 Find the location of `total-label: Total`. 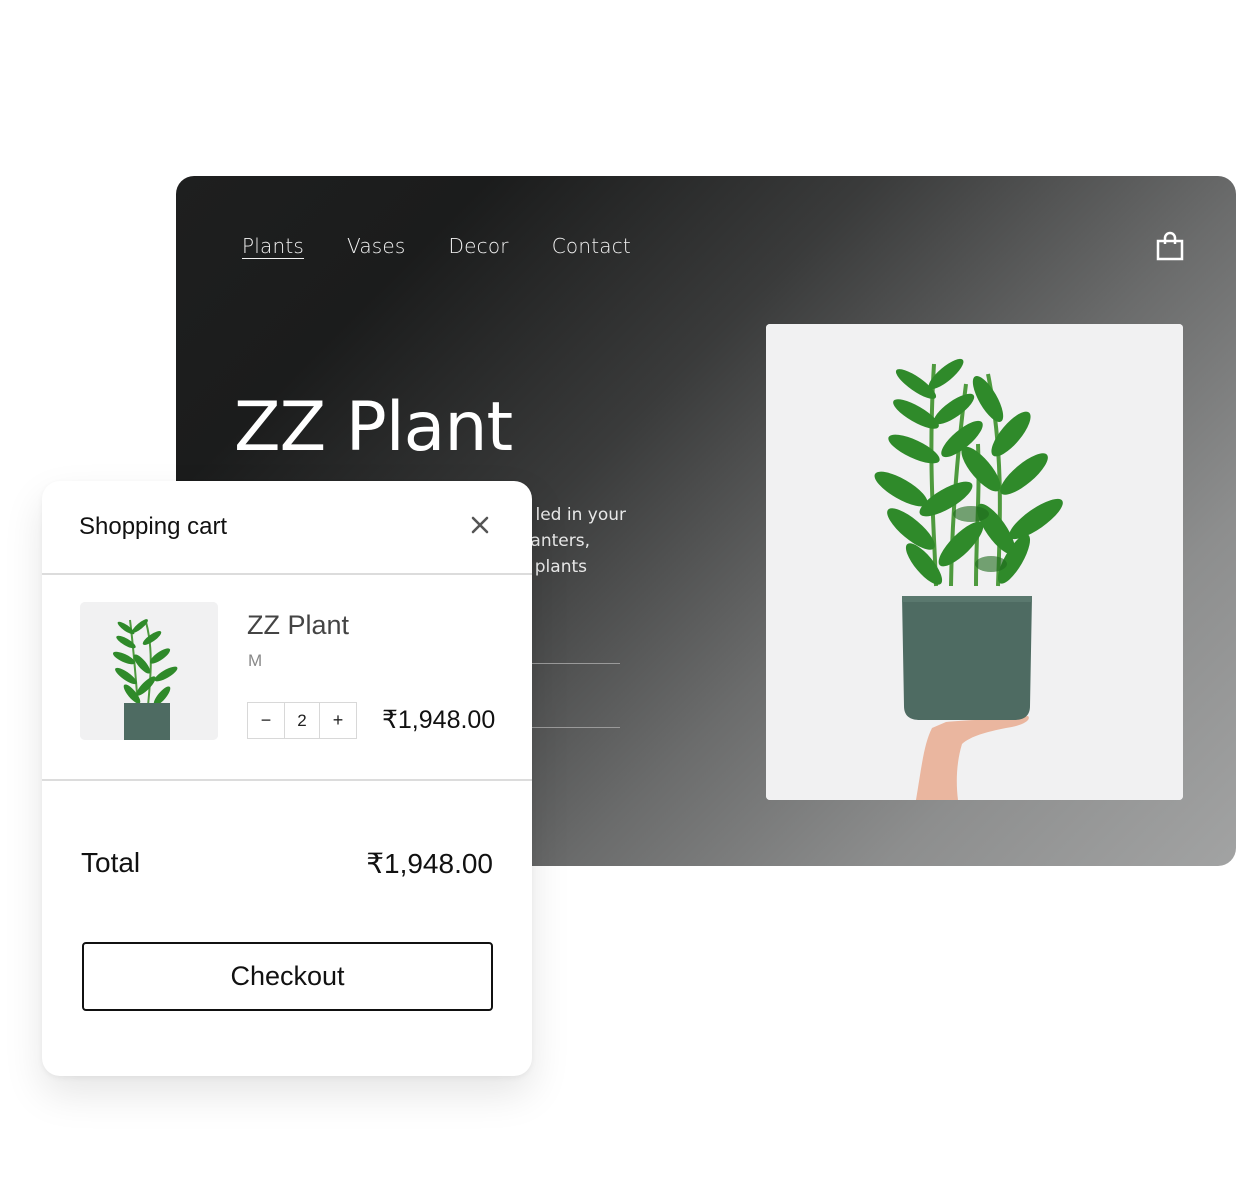

total-label: Total is located at coordinates (111, 862).